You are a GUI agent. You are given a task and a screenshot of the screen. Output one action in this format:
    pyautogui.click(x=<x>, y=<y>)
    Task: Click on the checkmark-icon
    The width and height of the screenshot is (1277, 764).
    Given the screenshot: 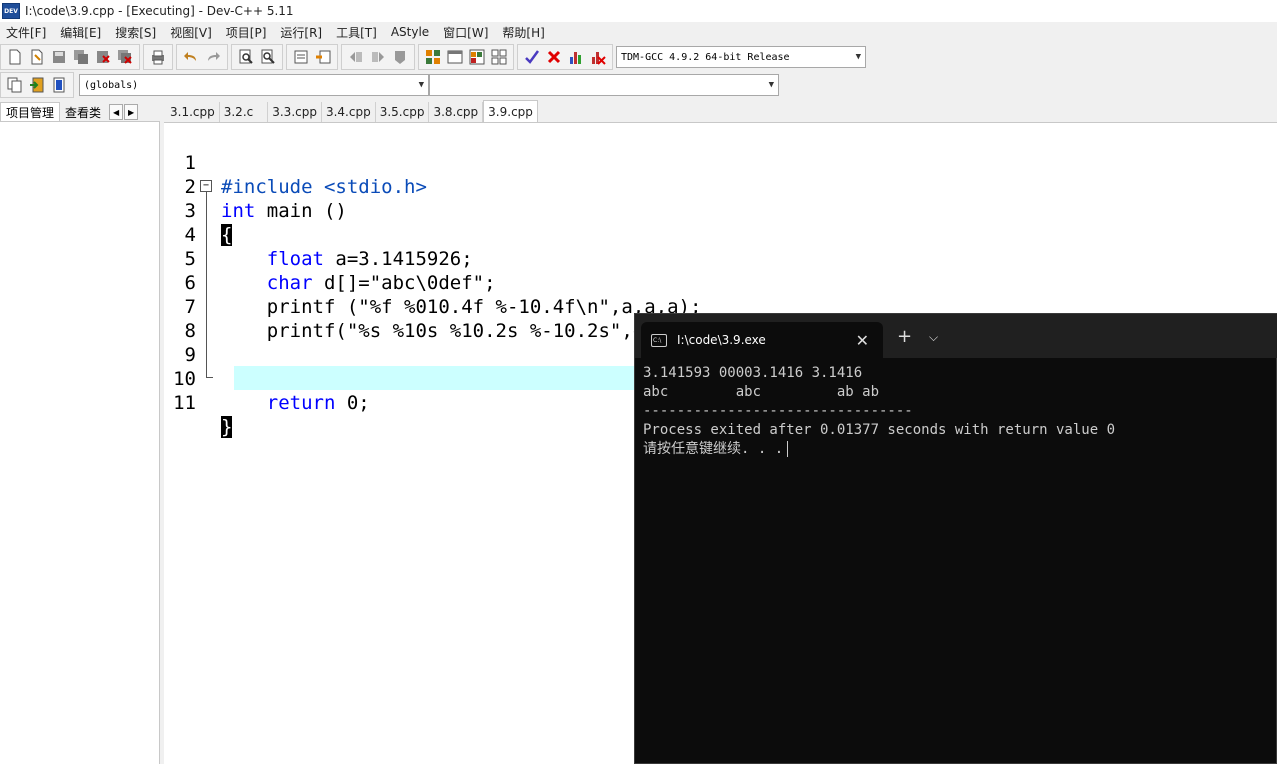 What is the action you would take?
    pyautogui.click(x=532, y=57)
    